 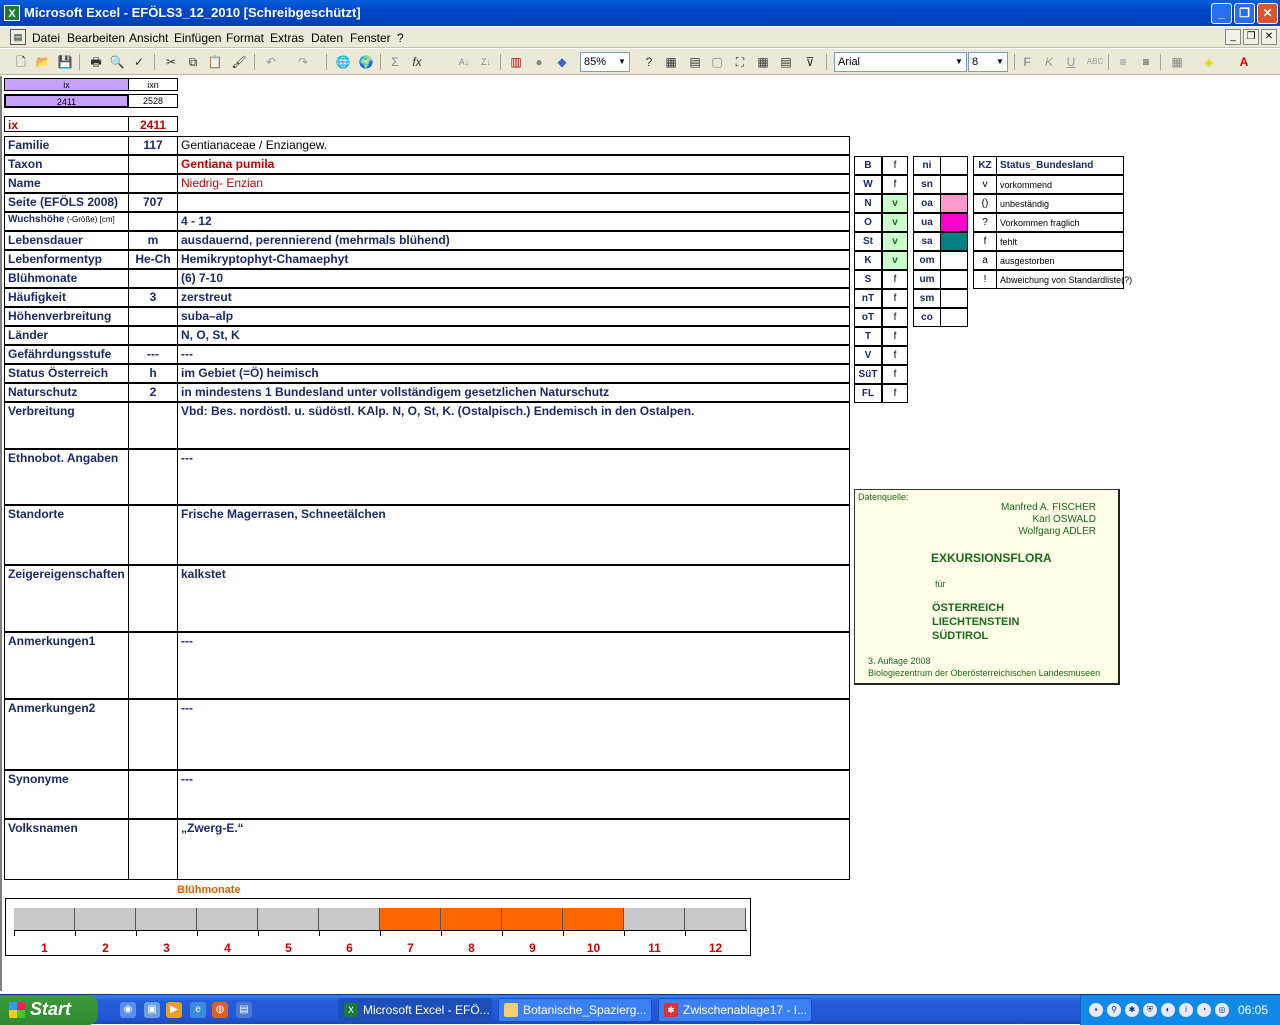 I want to click on shield-icon: ⛨, so click(x=1150, y=1010).